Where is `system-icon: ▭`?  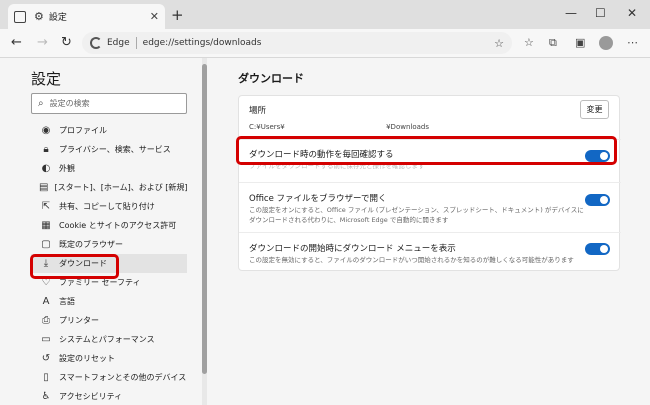 system-icon: ▭ is located at coordinates (46, 339).